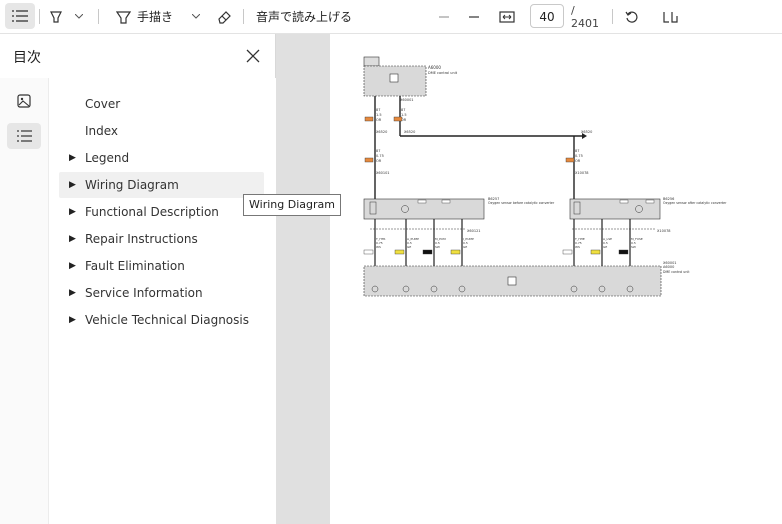  What do you see at coordinates (676, 272) in the screenshot?
I see `bottom-box-desc: DME control unit` at bounding box center [676, 272].